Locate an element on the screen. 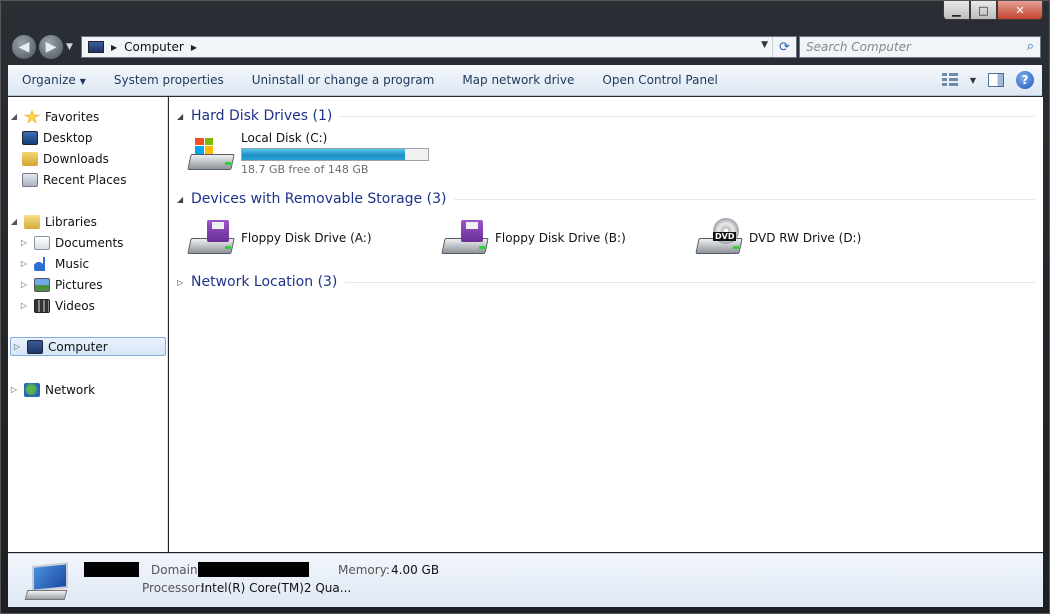 This screenshot has height=614, width=1050. search-input is located at coordinates (911, 47).